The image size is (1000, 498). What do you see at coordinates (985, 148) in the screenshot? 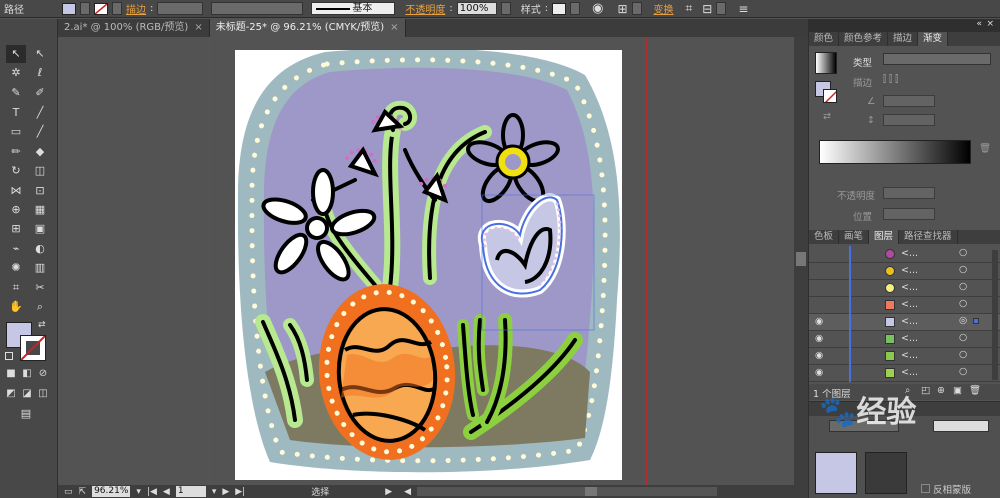
I see `delete-stop-icon: 🗑` at bounding box center [985, 148].